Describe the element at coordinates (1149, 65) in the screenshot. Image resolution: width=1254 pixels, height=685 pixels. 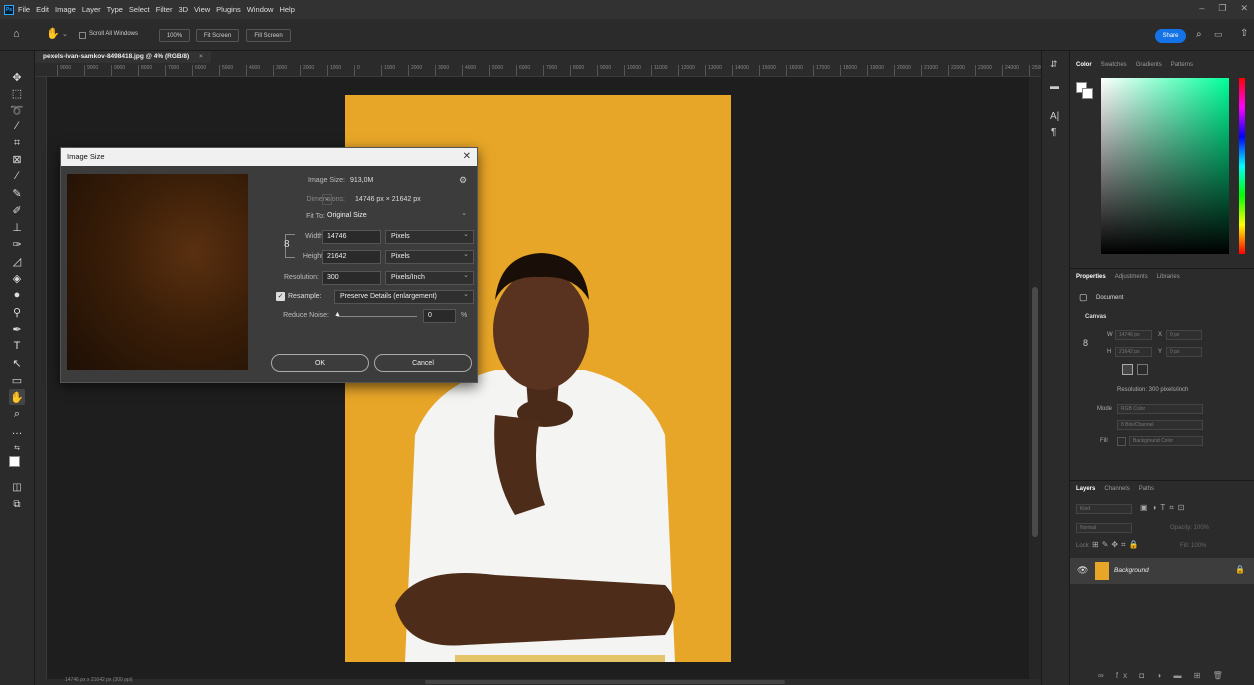
I see `tab-gradients: Gradients` at that location.